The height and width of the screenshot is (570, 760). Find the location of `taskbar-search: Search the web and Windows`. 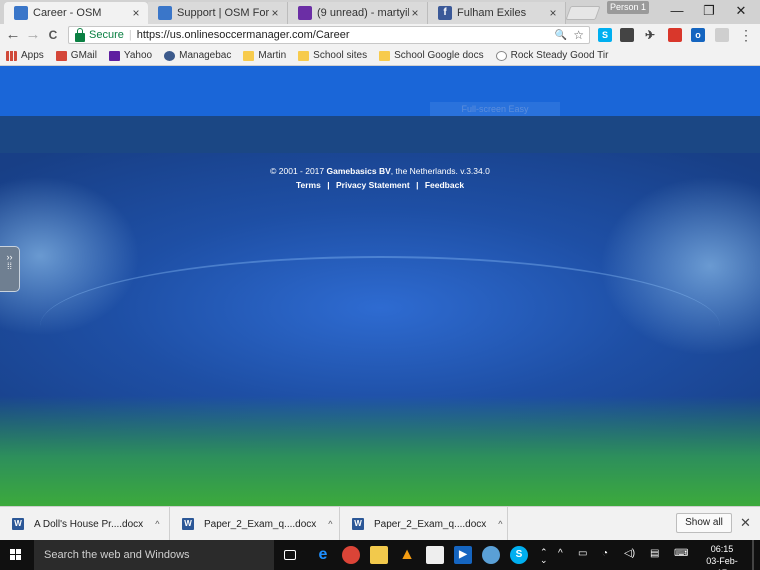

taskbar-search: Search the web and Windows is located at coordinates (154, 555).